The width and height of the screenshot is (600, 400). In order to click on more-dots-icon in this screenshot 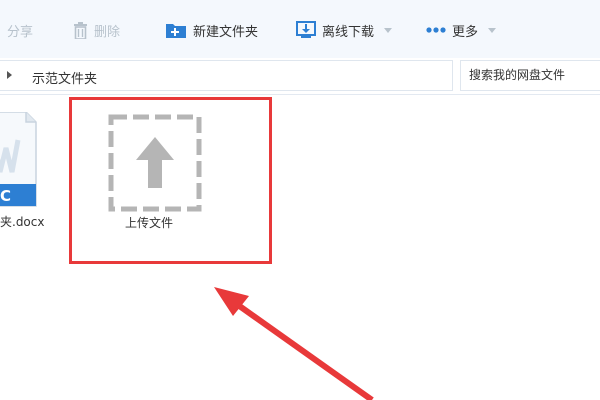, I will do `click(436, 30)`.